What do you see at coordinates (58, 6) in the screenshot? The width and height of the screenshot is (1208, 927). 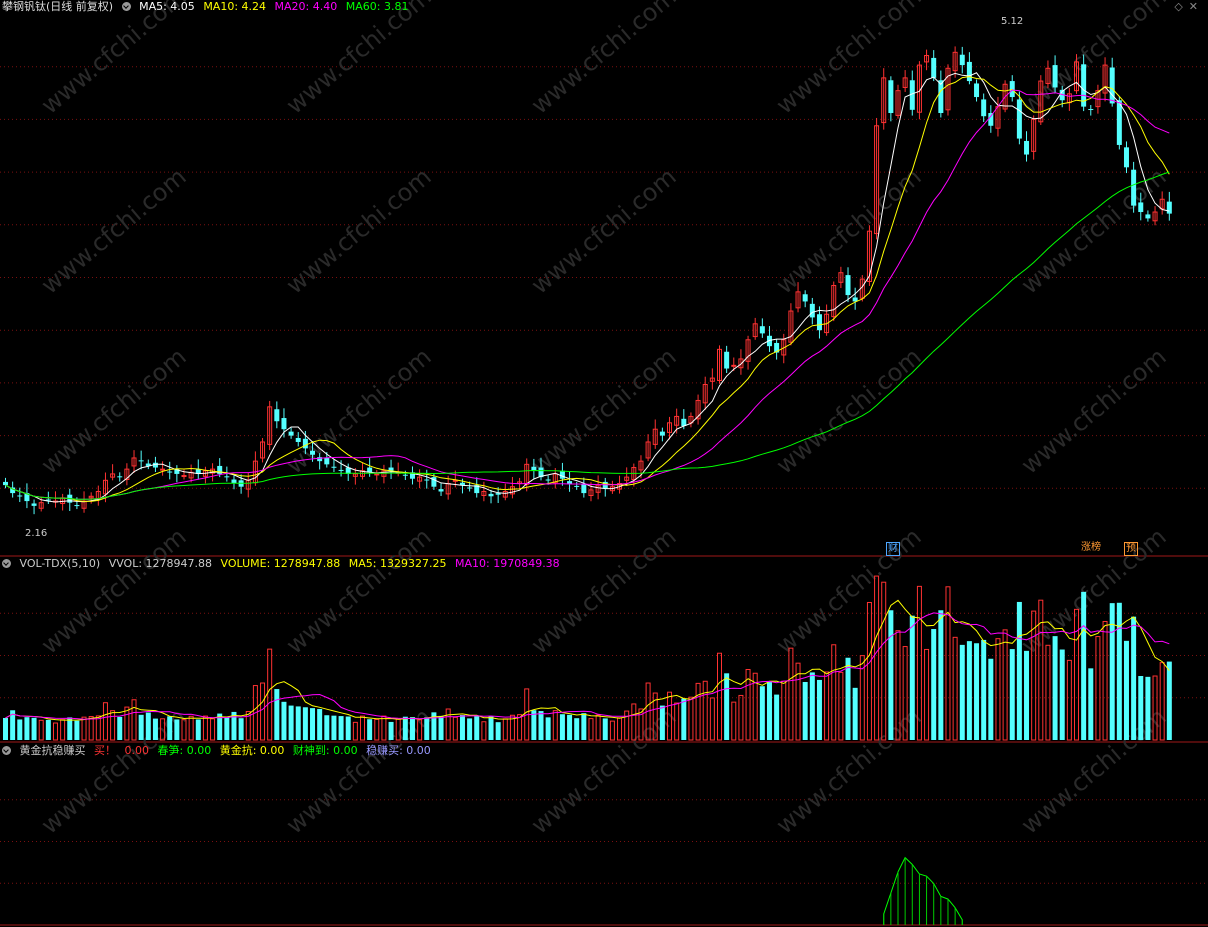 I see `stock-title: 攀钢钒钛(日线 前复权)` at bounding box center [58, 6].